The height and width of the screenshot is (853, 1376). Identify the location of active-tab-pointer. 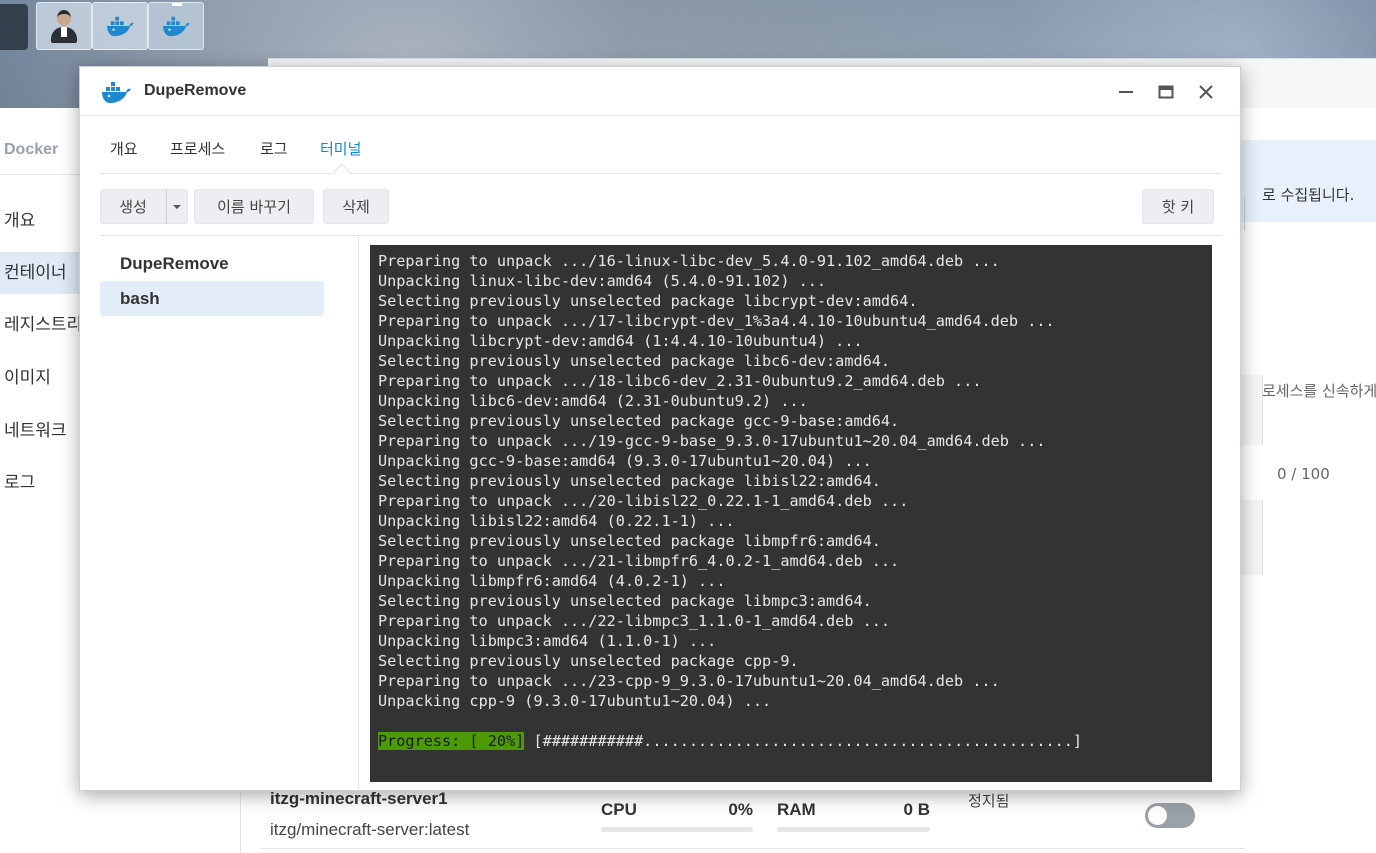
(342, 172).